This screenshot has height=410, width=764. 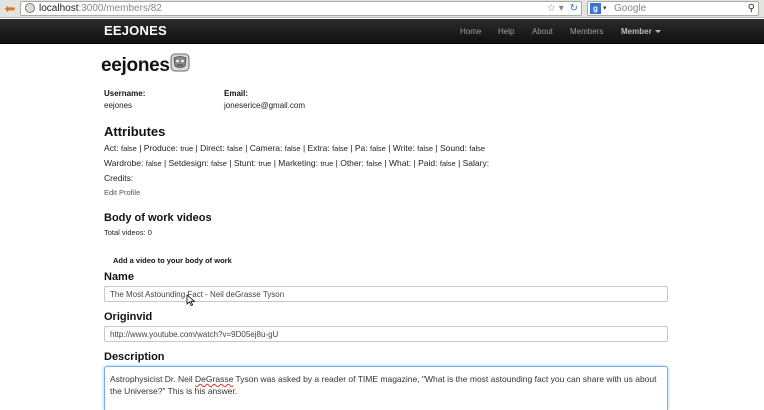 I want to click on bookmark-star-icon: ☆, so click(x=551, y=8).